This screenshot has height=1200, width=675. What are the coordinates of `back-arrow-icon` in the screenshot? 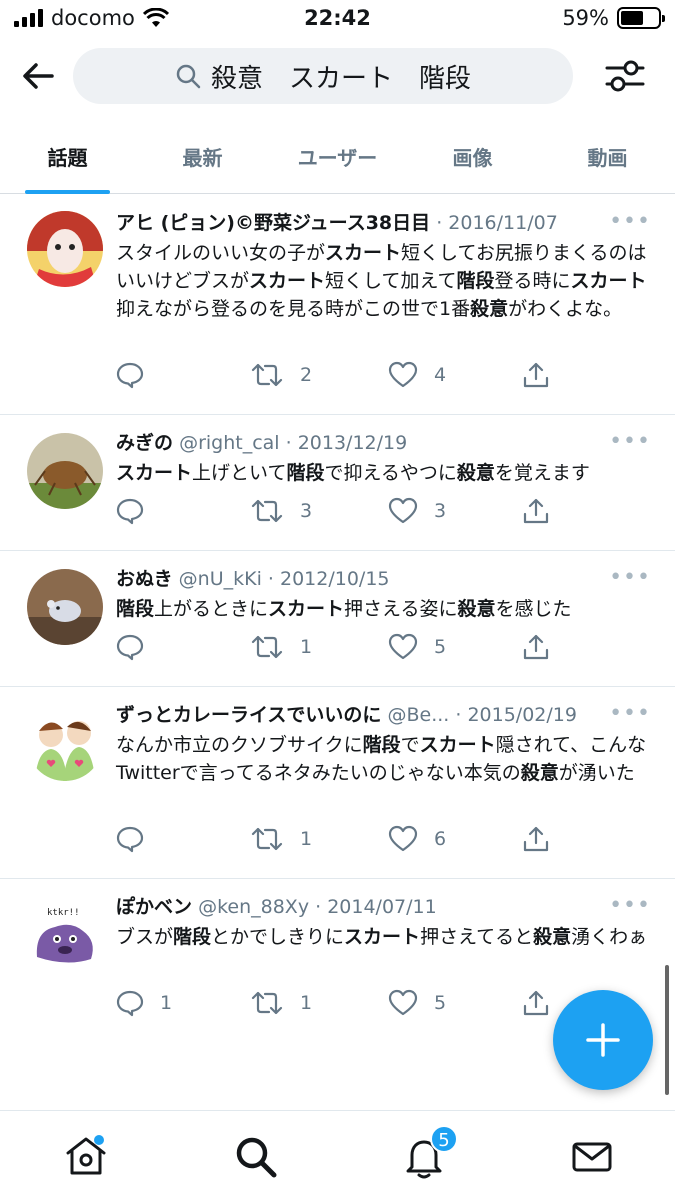 It's located at (38, 76).